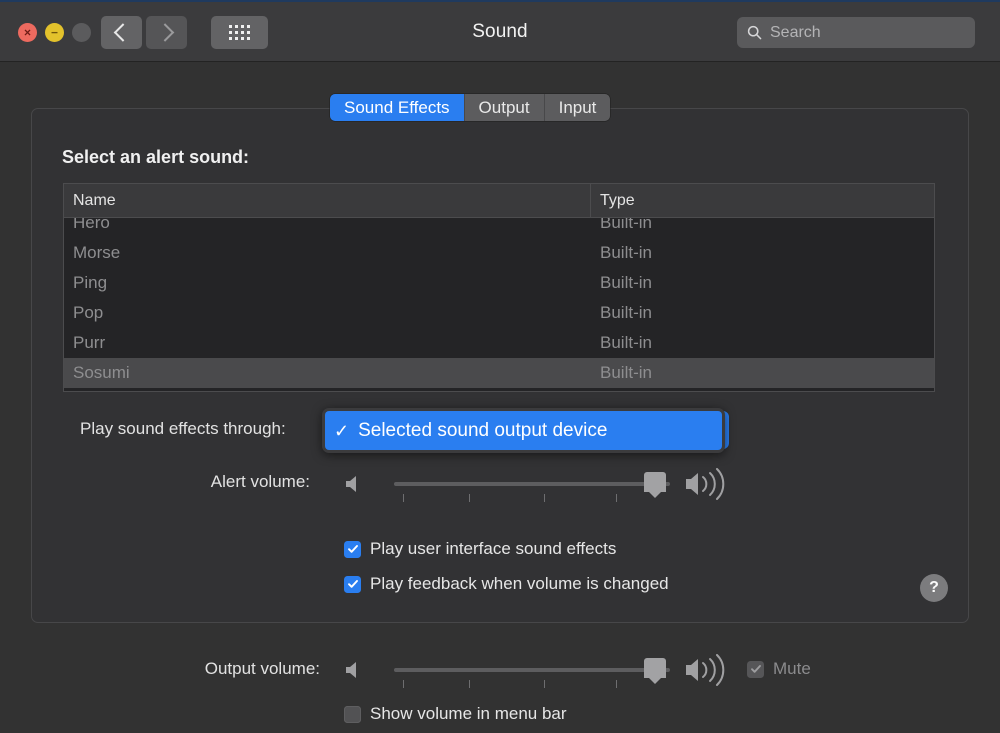  Describe the element at coordinates (655, 671) in the screenshot. I see `output-volume-thumb` at that location.